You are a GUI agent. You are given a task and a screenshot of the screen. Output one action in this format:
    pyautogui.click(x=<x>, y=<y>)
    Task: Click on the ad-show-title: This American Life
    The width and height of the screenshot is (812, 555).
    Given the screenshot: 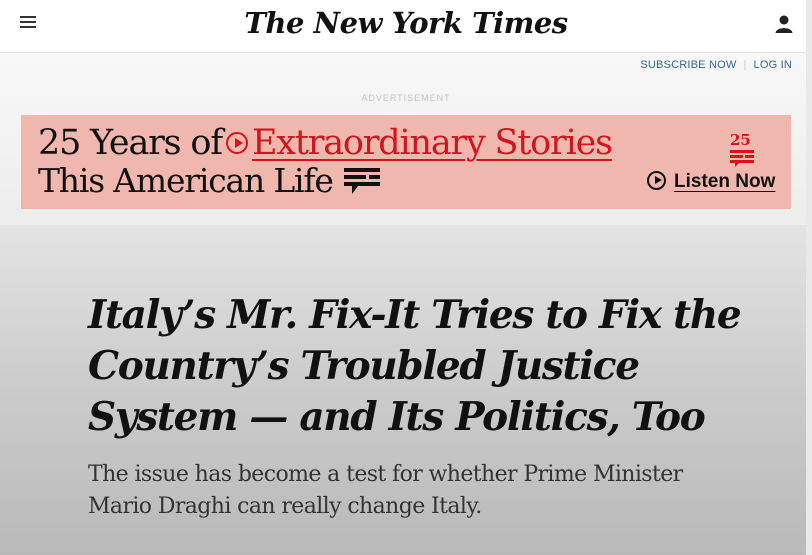 What is the action you would take?
    pyautogui.click(x=186, y=180)
    